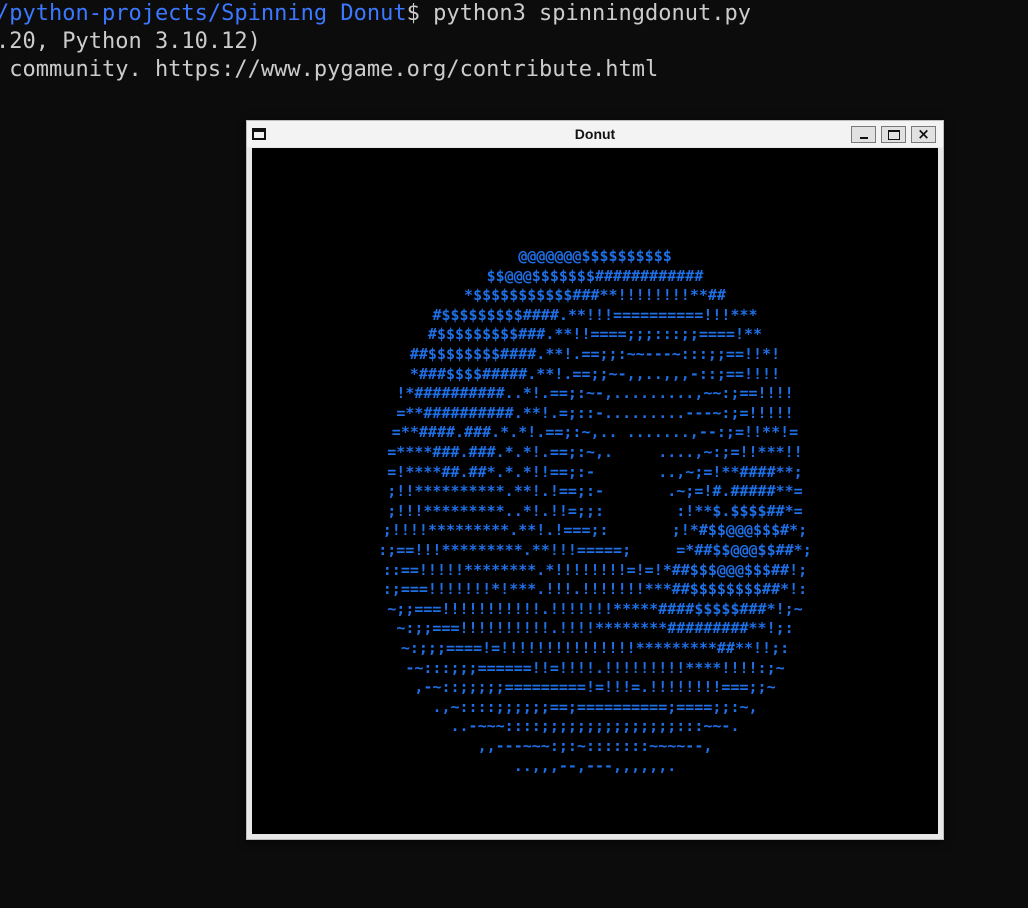 Image resolution: width=1028 pixels, height=908 pixels. Describe the element at coordinates (203, 13) in the screenshot. I see `prompt-path: /python-projects/Spinning Donut` at that location.